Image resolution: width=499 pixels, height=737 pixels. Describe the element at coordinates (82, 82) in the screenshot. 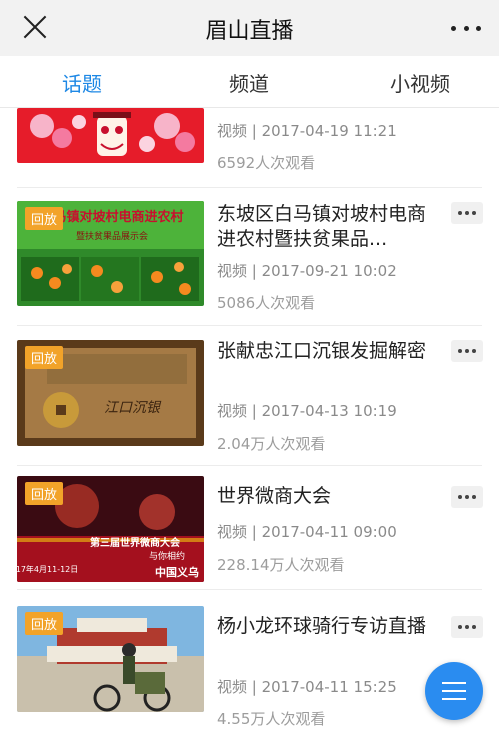

I see `tab-topic: 话题` at that location.